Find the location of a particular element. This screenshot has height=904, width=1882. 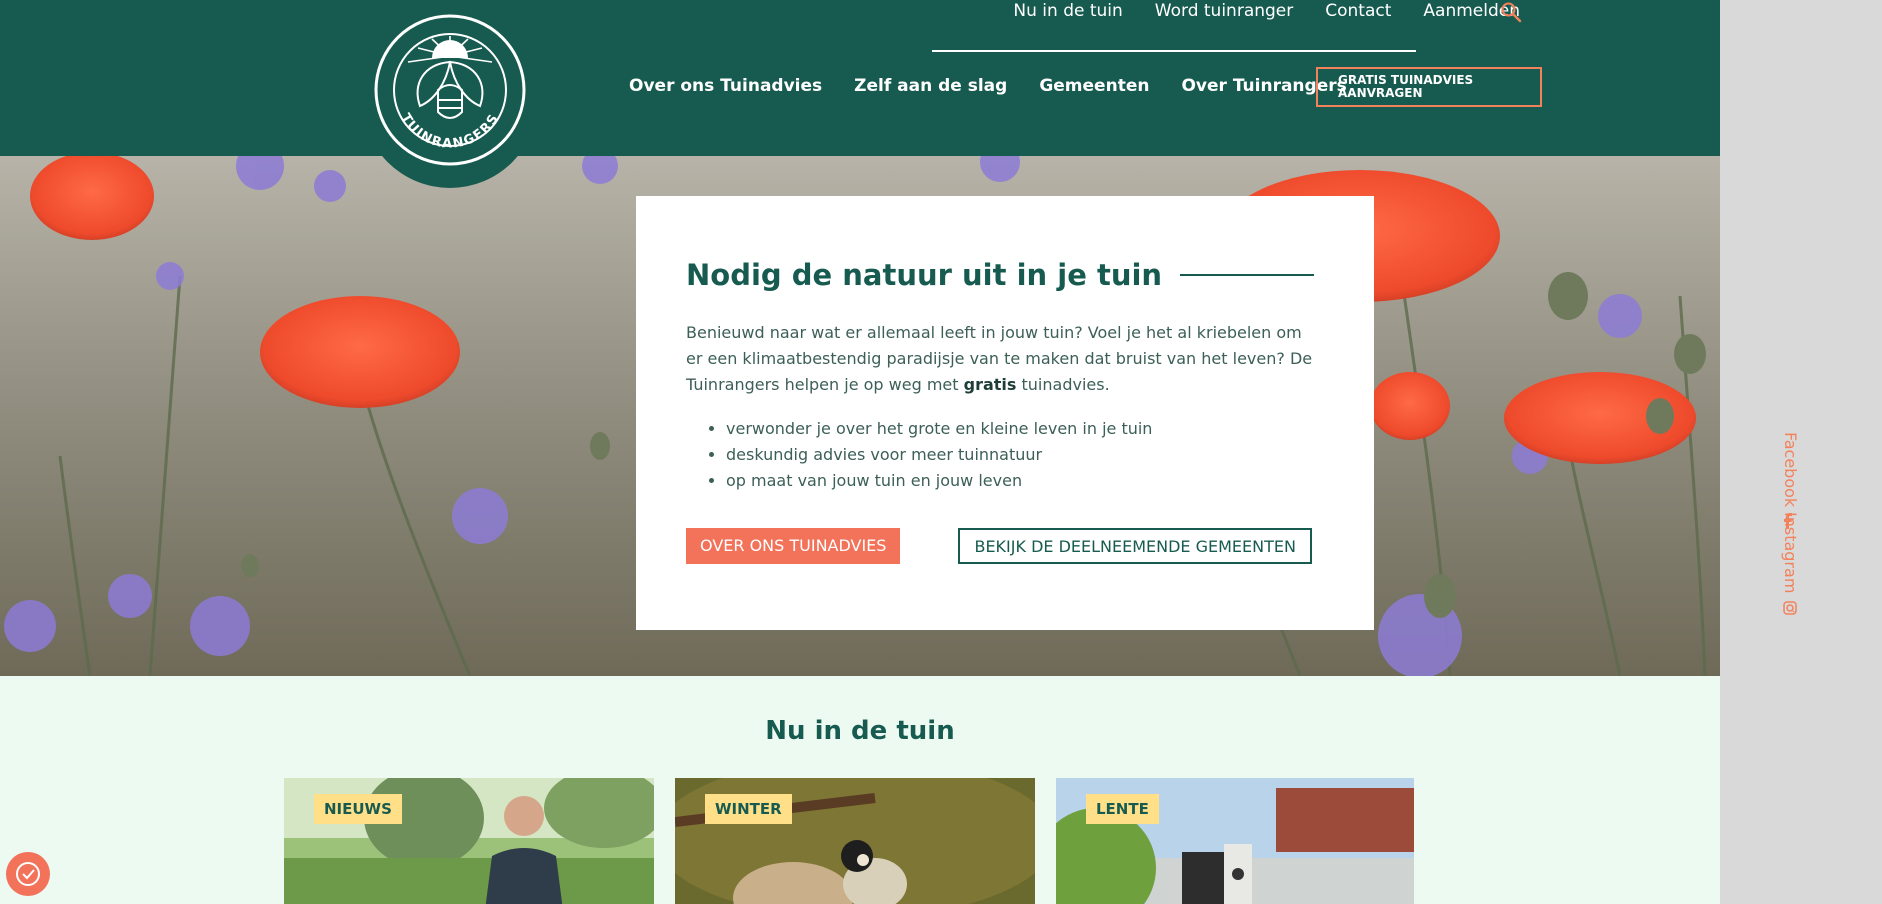

hero-title-rule is located at coordinates (1247, 275).